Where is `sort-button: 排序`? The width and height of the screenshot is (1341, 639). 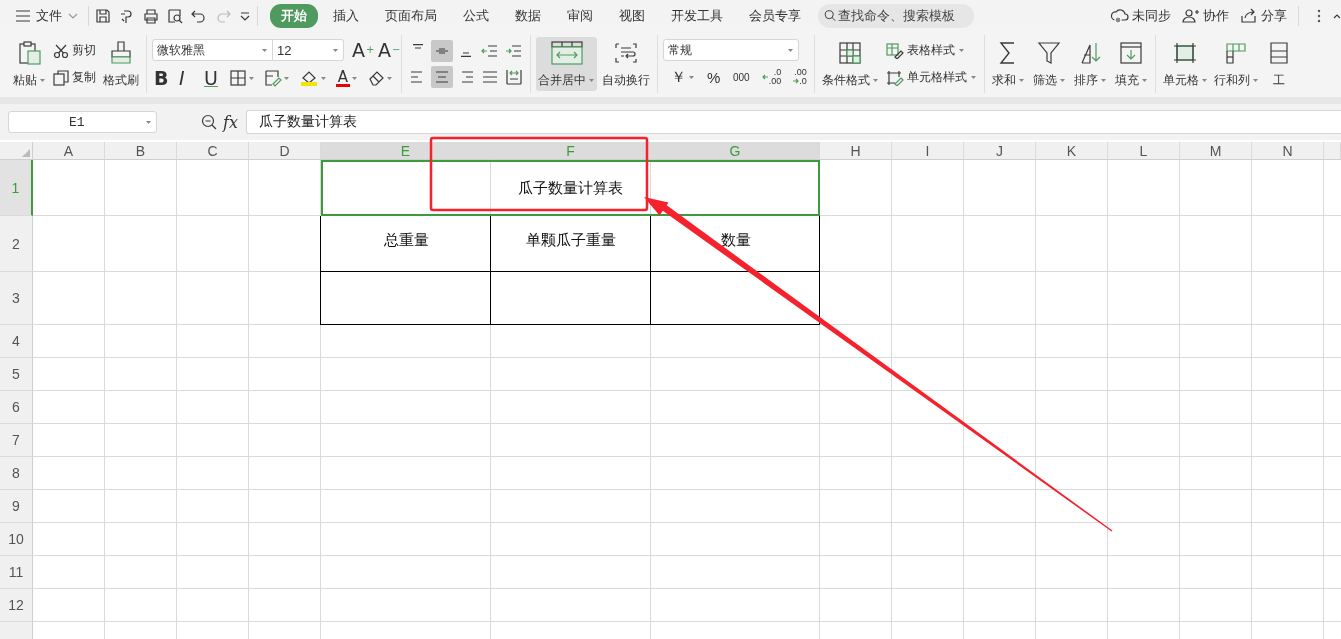 sort-button: 排序 is located at coordinates (1090, 64).